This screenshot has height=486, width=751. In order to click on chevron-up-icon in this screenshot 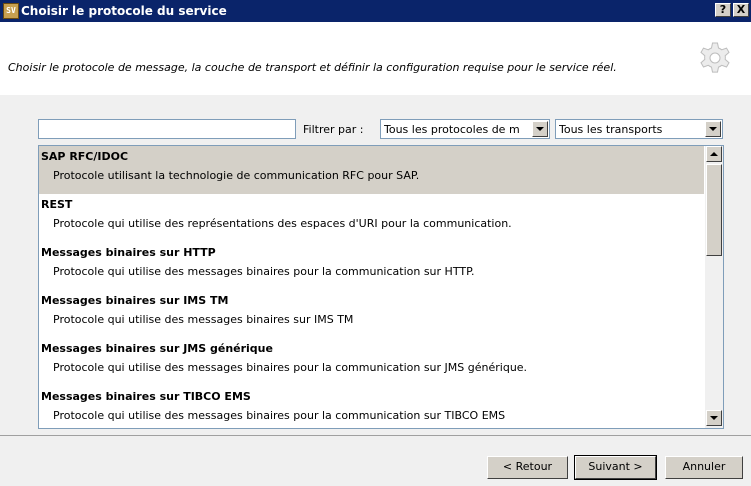, I will do `click(714, 154)`.